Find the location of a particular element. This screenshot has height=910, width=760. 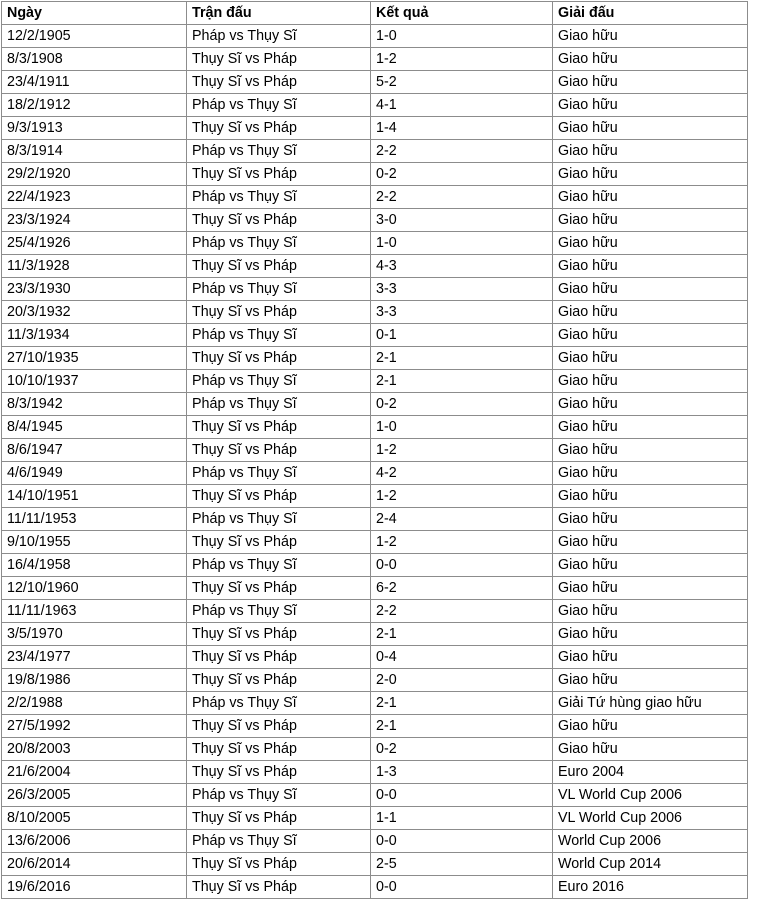

cell-comp: Giải Tứ hùng giao hữu is located at coordinates (650, 703).